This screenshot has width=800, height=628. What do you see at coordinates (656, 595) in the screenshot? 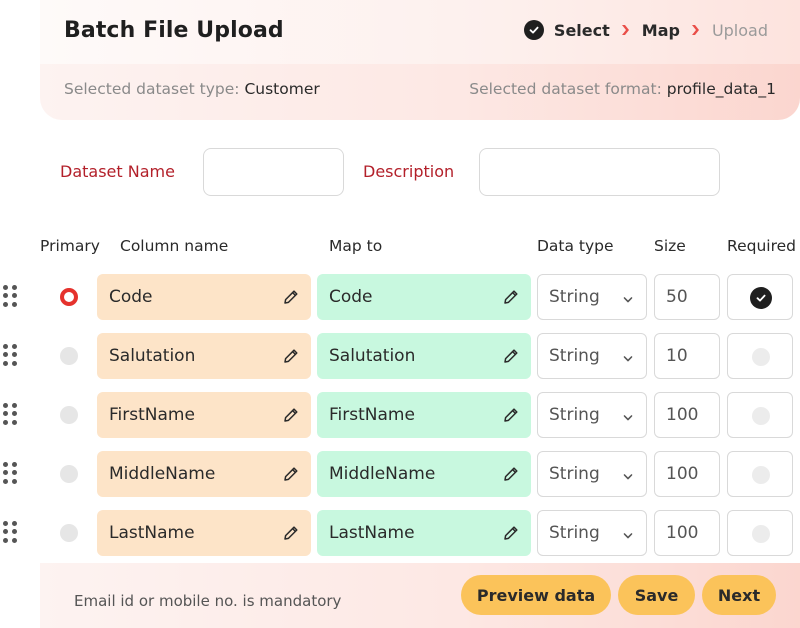
I see `save-button: Save` at bounding box center [656, 595].